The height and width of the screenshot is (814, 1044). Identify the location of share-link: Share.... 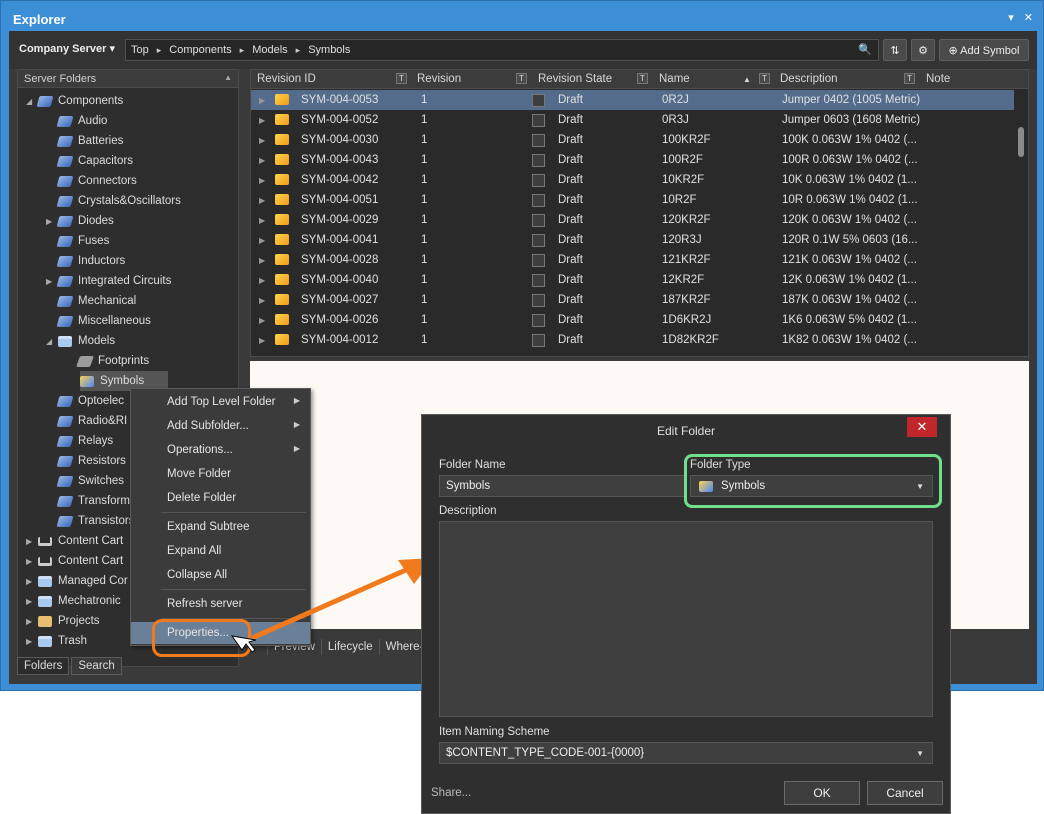
(451, 793).